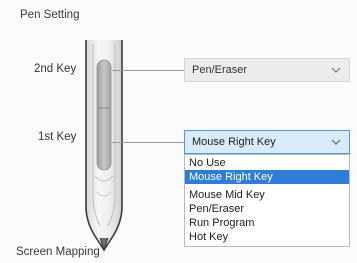  What do you see at coordinates (267, 70) in the screenshot?
I see `second-key-combobox: Pen/Eraser` at bounding box center [267, 70].